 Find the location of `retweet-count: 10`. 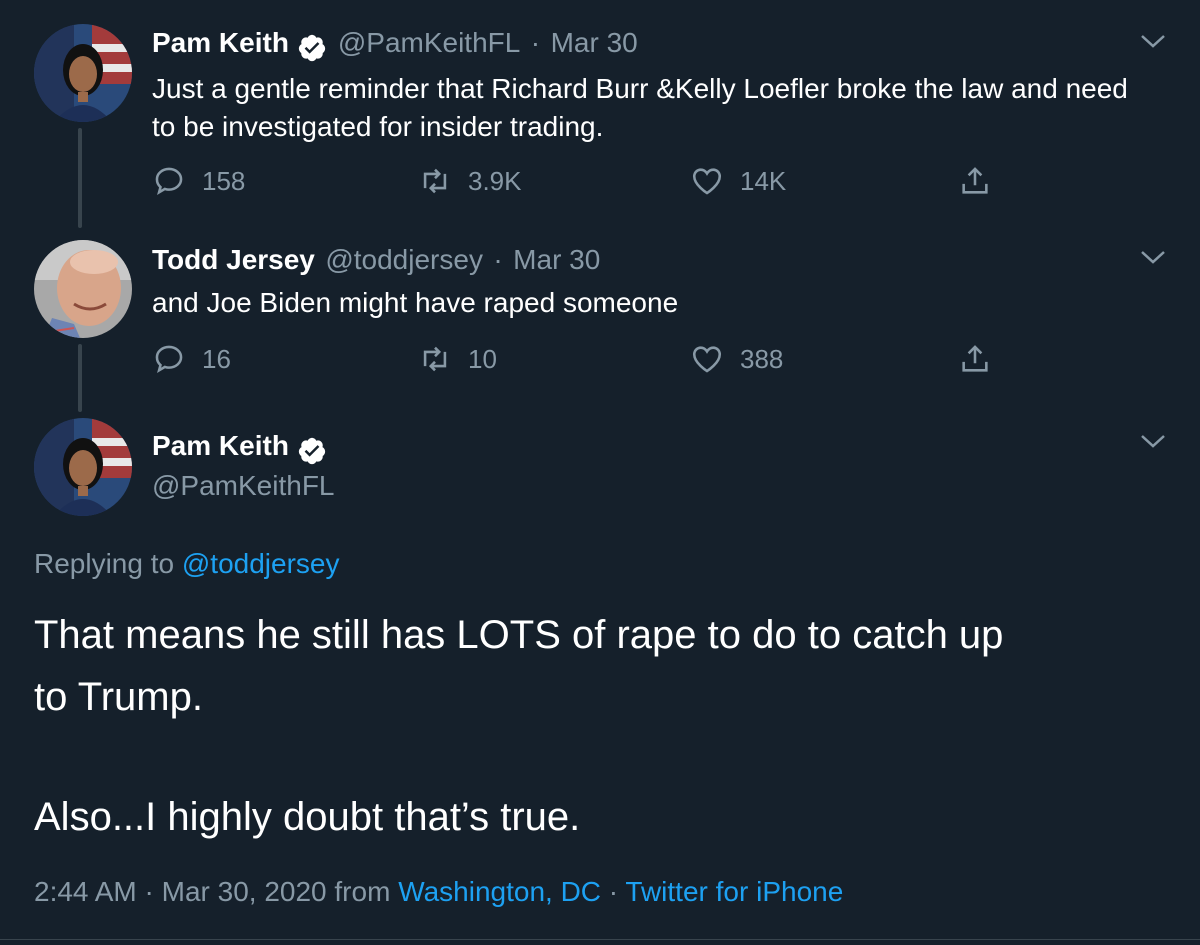

retweet-count: 10 is located at coordinates (482, 358).